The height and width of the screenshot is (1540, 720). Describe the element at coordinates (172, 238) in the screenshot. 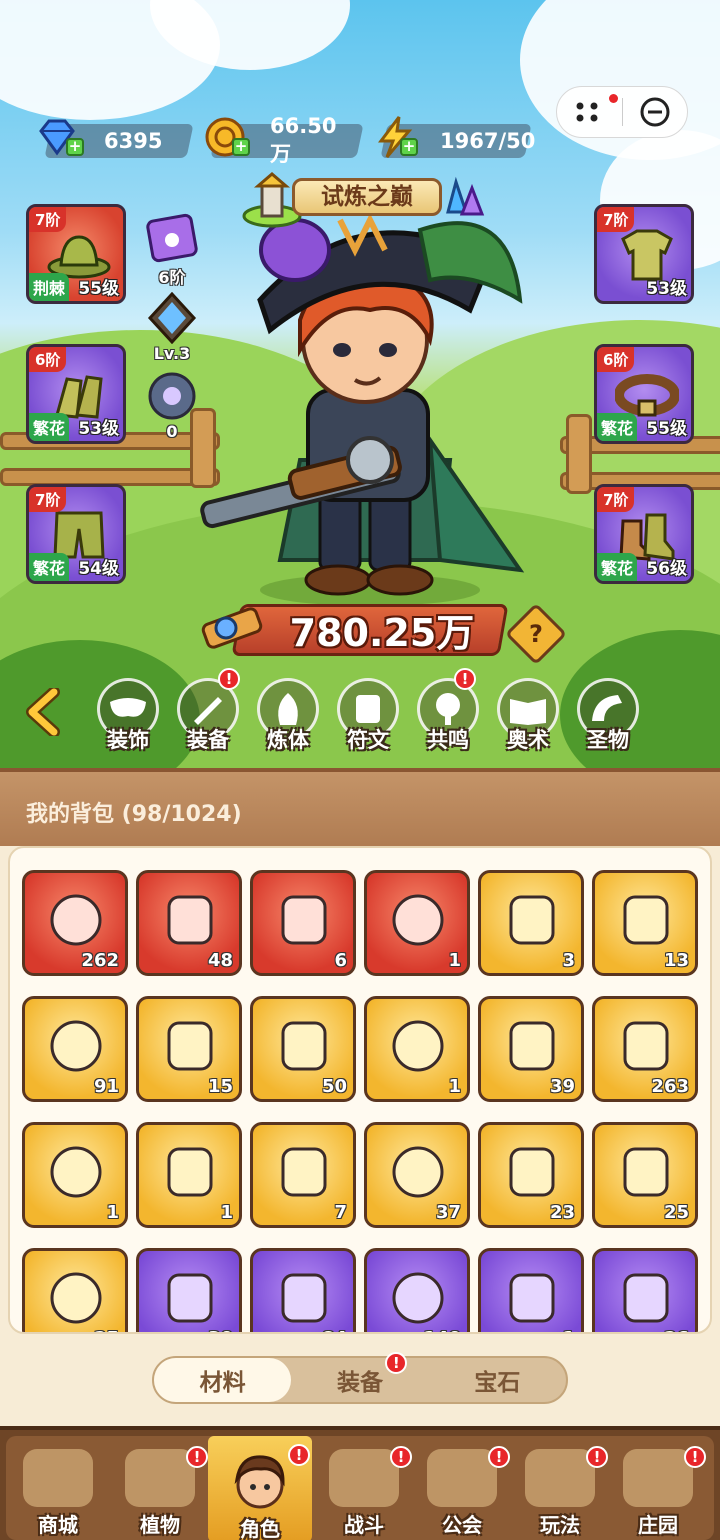

I see `paw-box-icon` at that location.